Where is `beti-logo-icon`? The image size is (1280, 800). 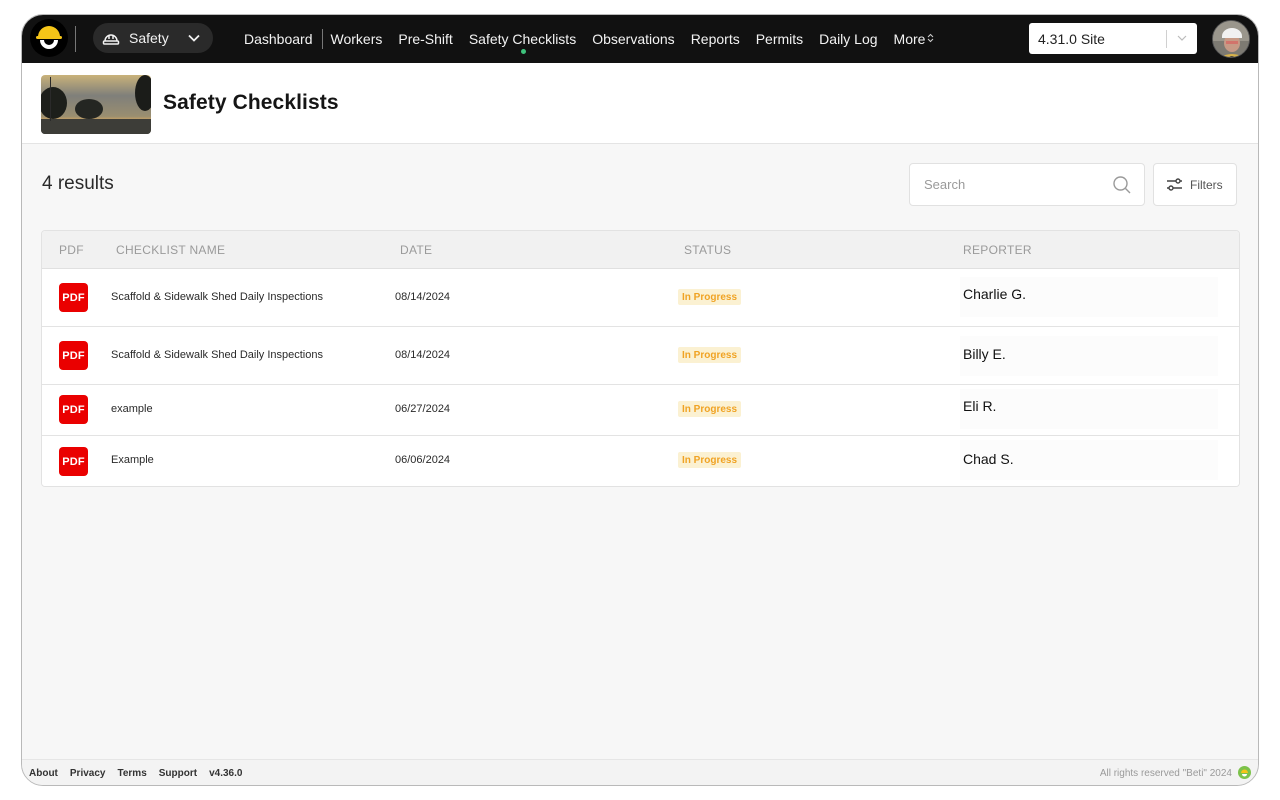
beti-logo-icon is located at coordinates (1244, 772).